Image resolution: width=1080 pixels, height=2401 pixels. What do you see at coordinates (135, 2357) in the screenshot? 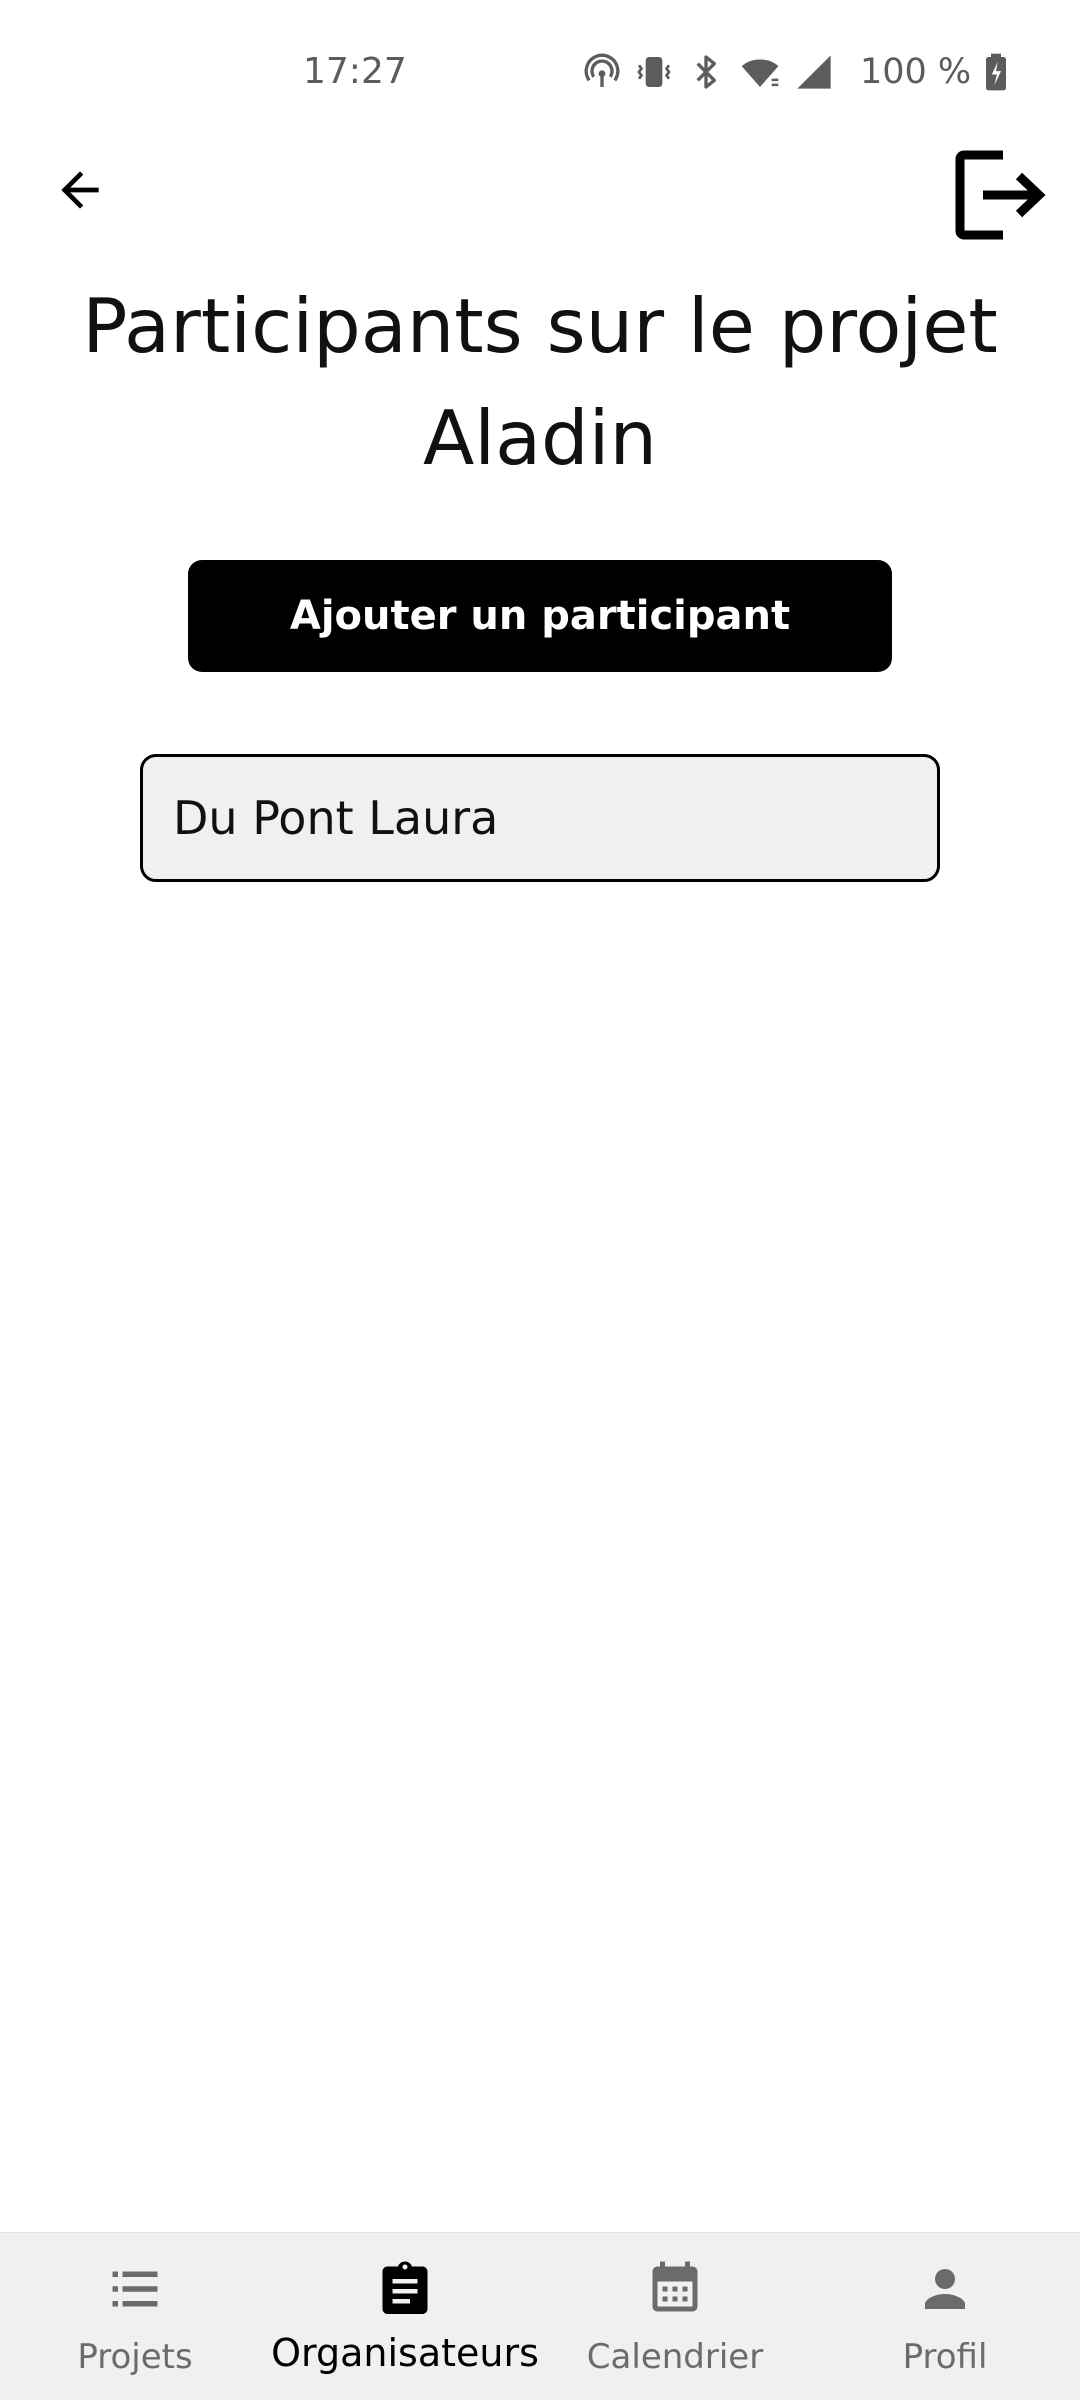
I see `nav-label-projets: Projets` at bounding box center [135, 2357].